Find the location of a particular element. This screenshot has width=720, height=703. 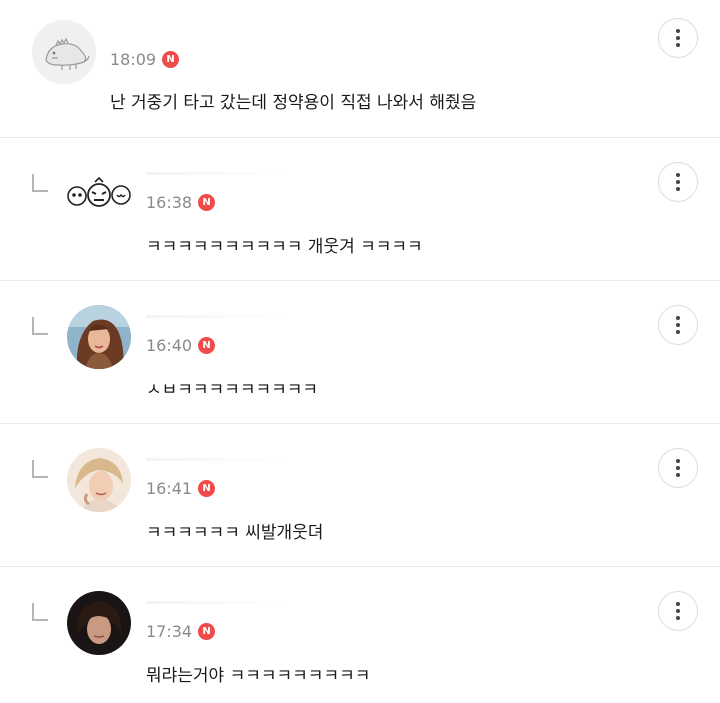

comment-text: ㅅㅂㅋㅋㅋㅋㅋㅋㅋㅋㅋ is located at coordinates (232, 390).